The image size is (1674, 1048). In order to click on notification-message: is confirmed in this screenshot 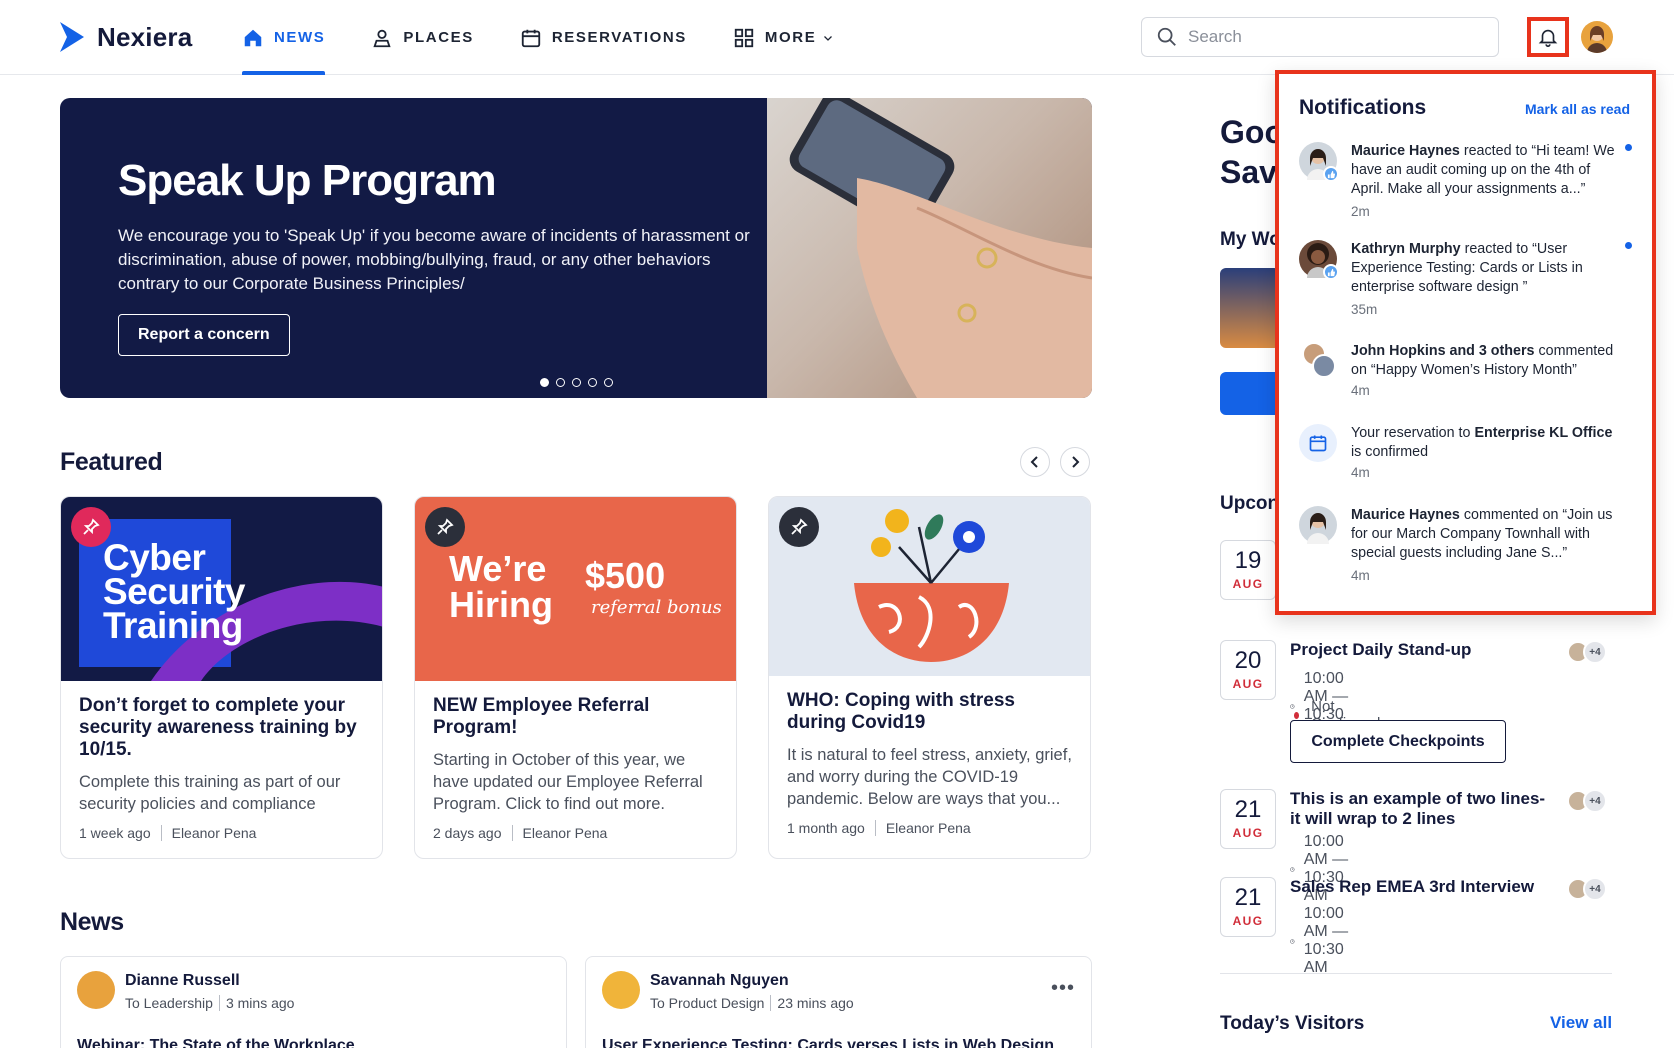, I will do `click(1390, 452)`.